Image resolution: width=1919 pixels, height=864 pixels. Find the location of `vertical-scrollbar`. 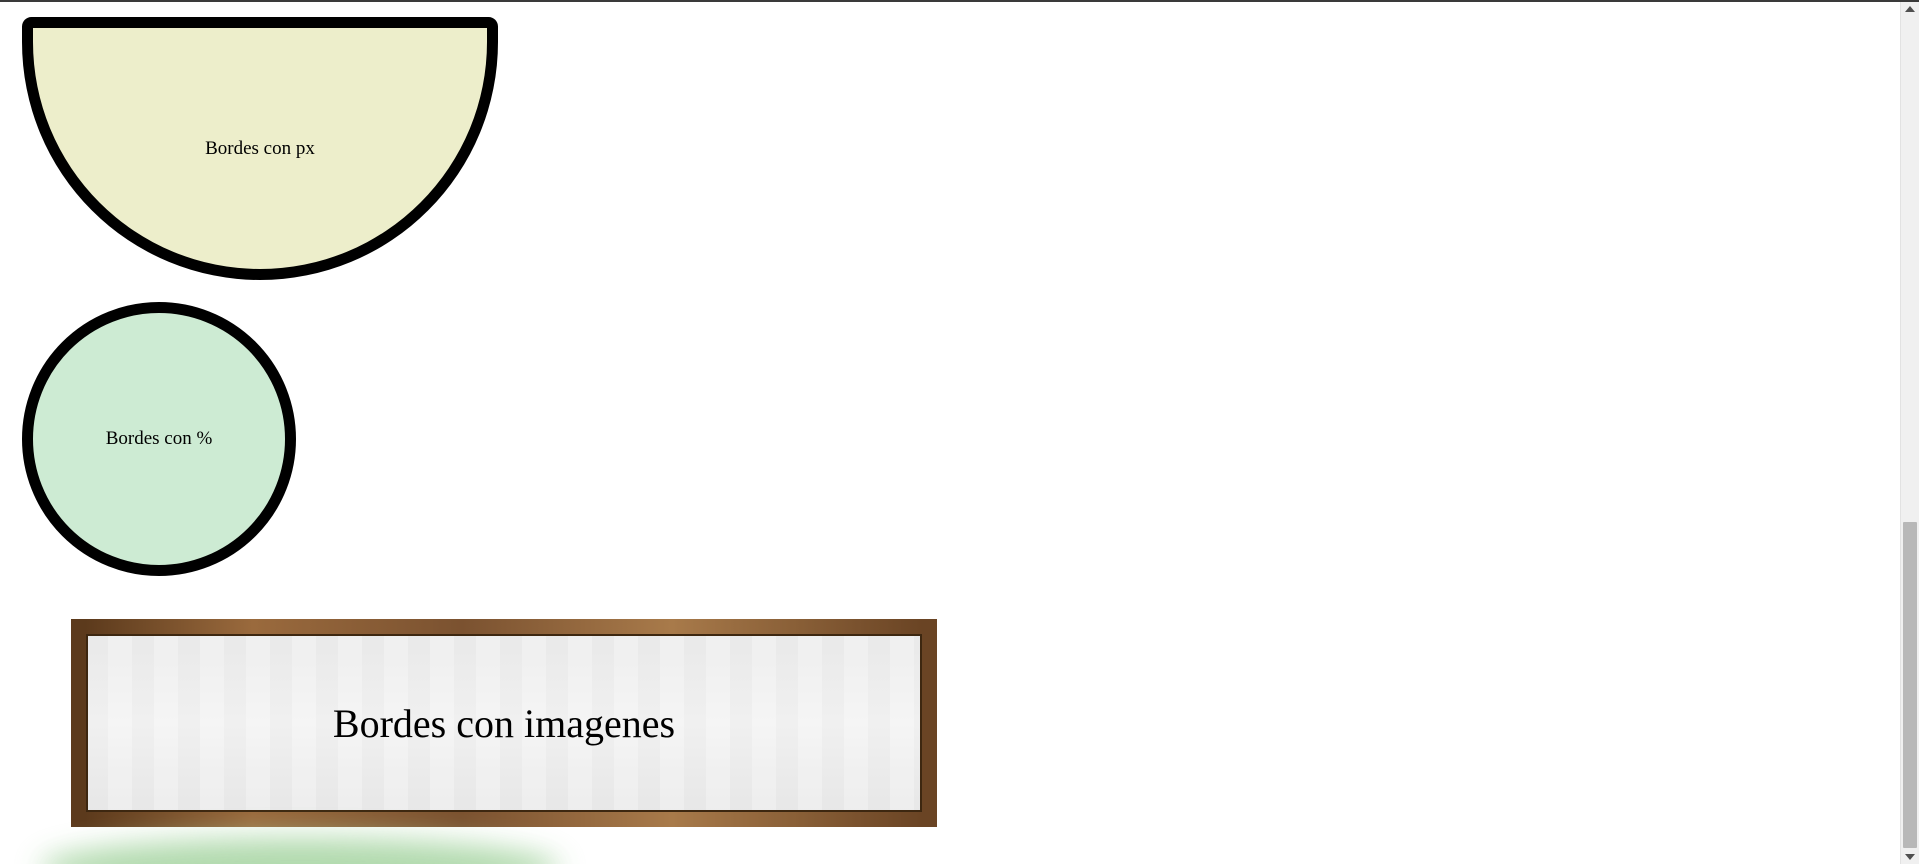

vertical-scrollbar is located at coordinates (1909, 433).